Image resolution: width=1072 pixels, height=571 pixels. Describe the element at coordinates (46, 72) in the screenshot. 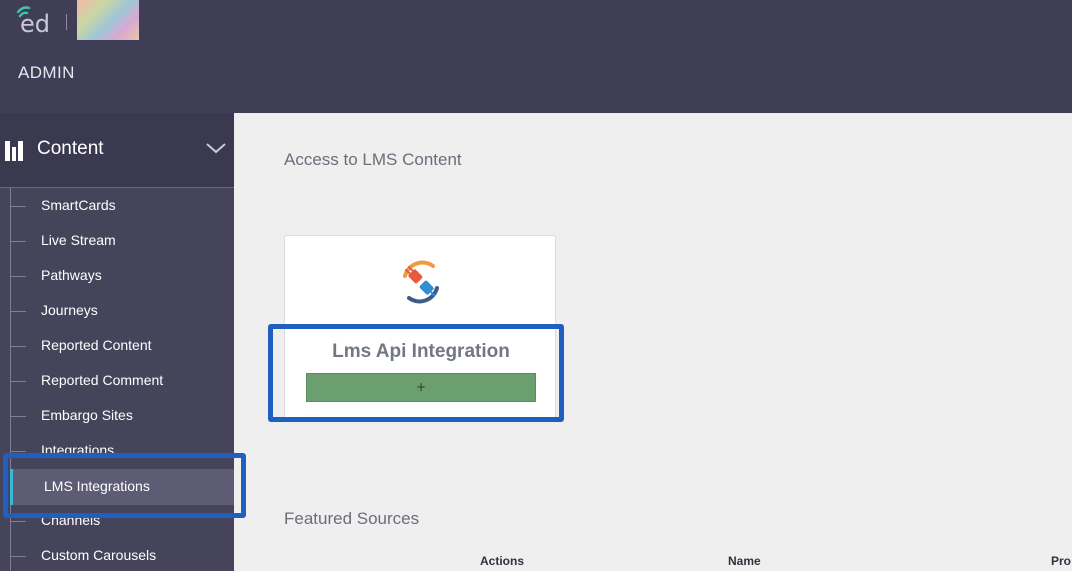

I see `admin-label: ADMIN` at that location.